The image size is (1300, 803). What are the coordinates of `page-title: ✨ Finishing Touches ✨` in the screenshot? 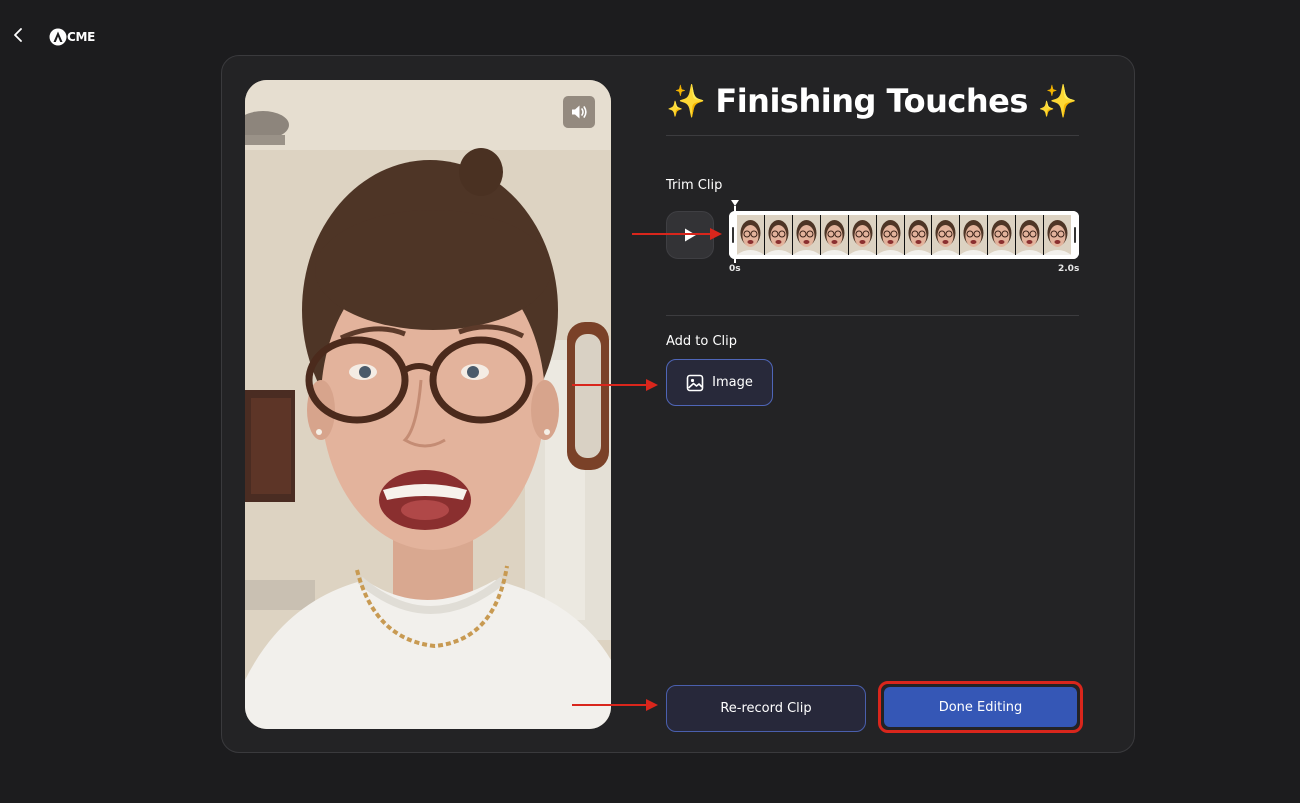 It's located at (872, 101).